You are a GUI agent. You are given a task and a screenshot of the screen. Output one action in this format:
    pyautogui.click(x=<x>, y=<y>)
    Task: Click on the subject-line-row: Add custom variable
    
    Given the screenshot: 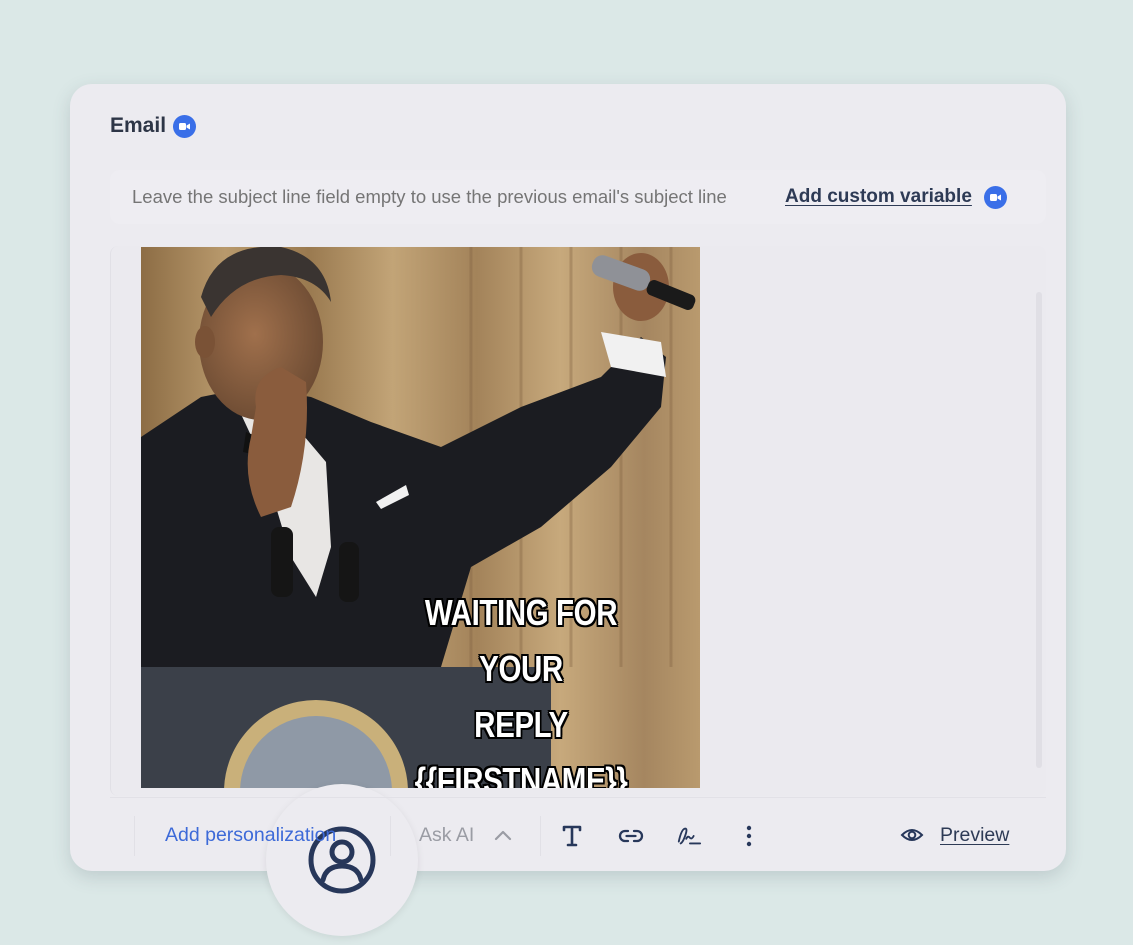 What is the action you would take?
    pyautogui.click(x=578, y=197)
    